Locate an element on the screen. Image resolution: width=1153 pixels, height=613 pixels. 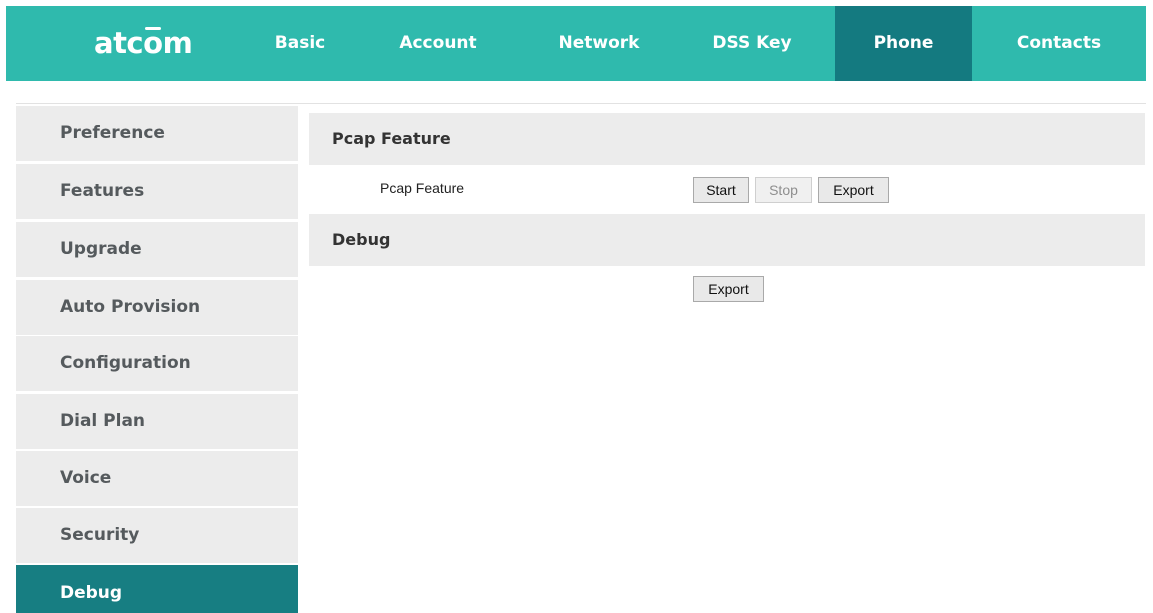
logo-text-start: atc is located at coordinates (119, 43).